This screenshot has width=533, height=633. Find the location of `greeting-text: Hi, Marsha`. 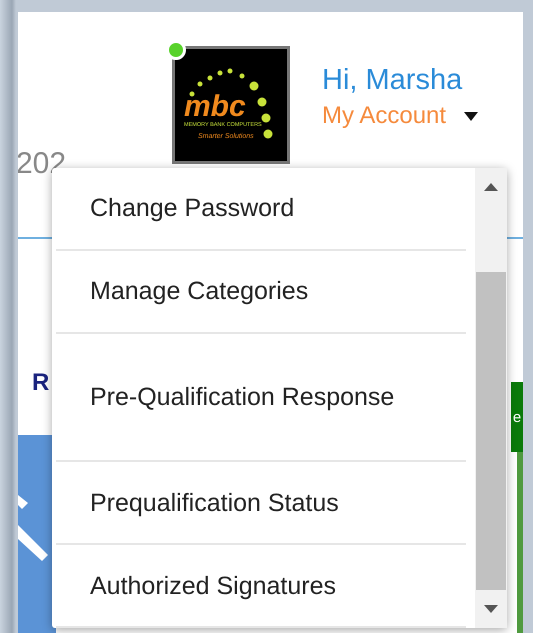

greeting-text: Hi, Marsha is located at coordinates (393, 80).